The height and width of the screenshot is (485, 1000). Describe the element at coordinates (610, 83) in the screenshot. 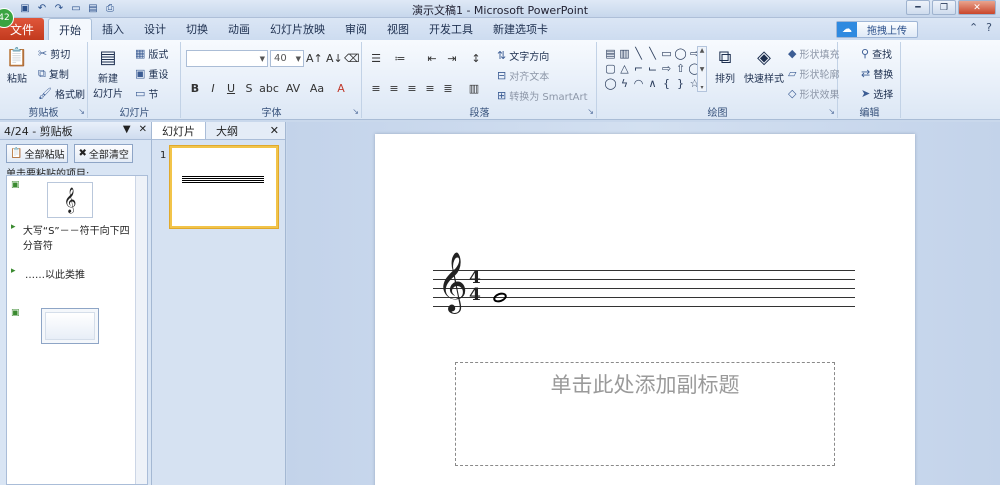

I see `shape-icon: ◯` at that location.